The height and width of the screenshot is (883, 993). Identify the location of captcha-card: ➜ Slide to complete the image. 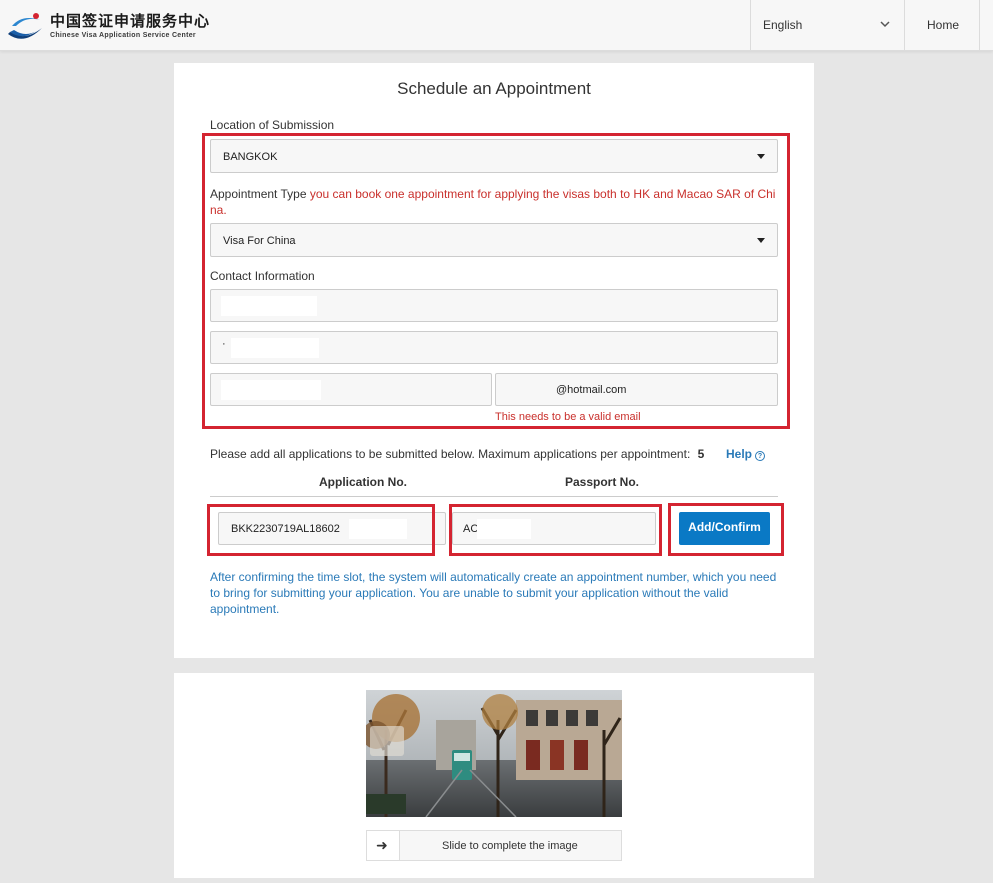
(494, 775).